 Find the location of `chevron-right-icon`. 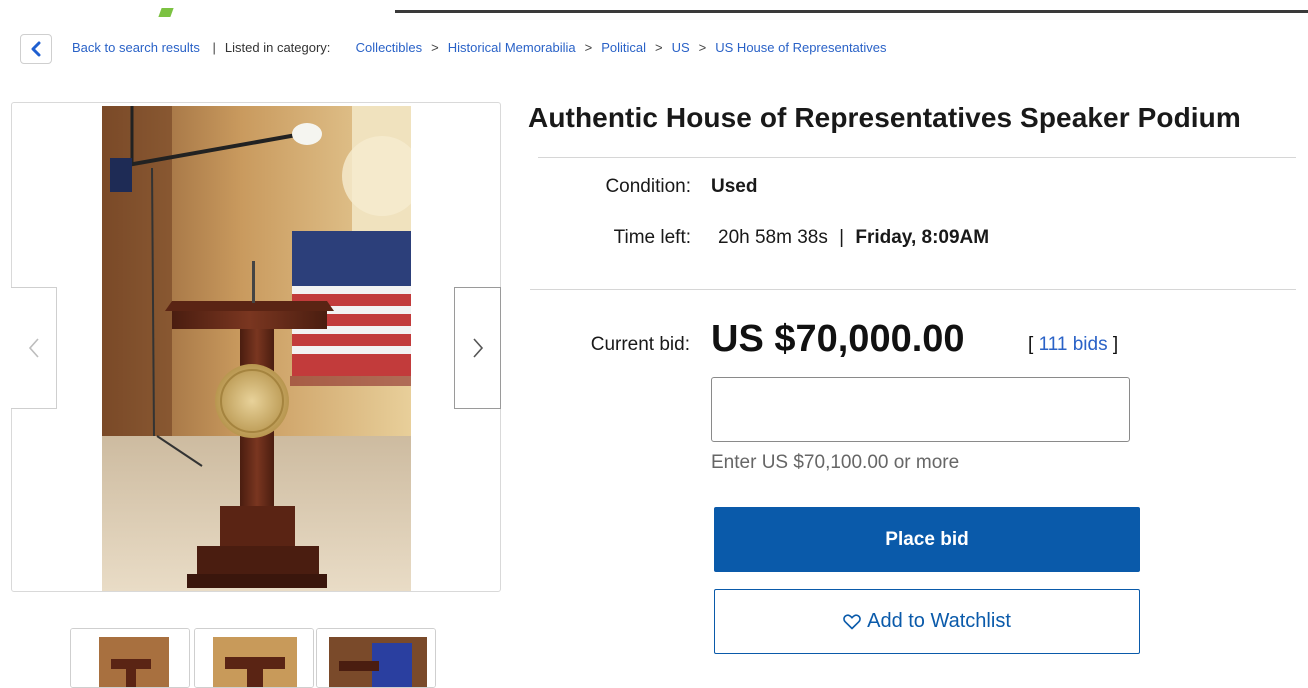

chevron-right-icon is located at coordinates (477, 348).